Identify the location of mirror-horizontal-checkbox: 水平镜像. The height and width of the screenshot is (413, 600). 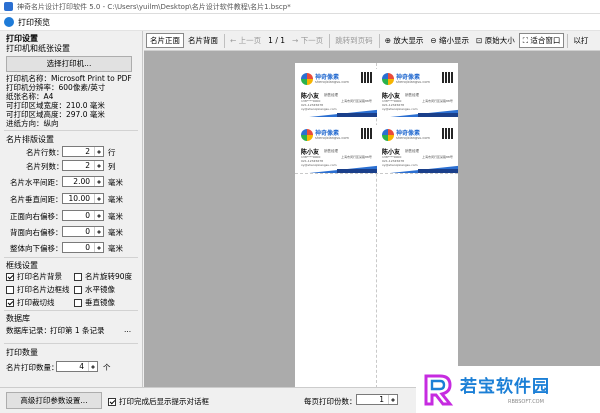
(94, 289).